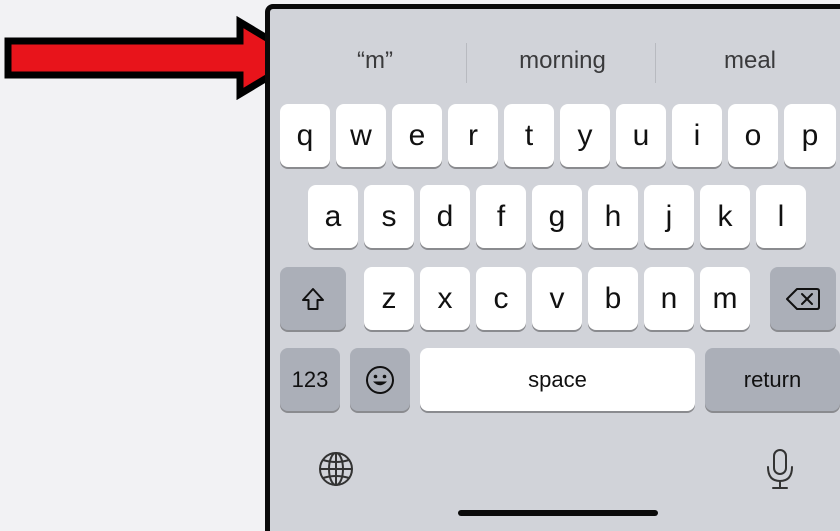 The image size is (840, 531). I want to click on microphone-icon, so click(780, 469).